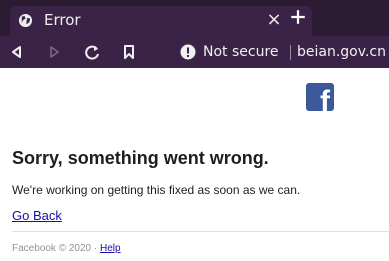 The width and height of the screenshot is (389, 261). I want to click on security-status: Not secure, so click(241, 52).